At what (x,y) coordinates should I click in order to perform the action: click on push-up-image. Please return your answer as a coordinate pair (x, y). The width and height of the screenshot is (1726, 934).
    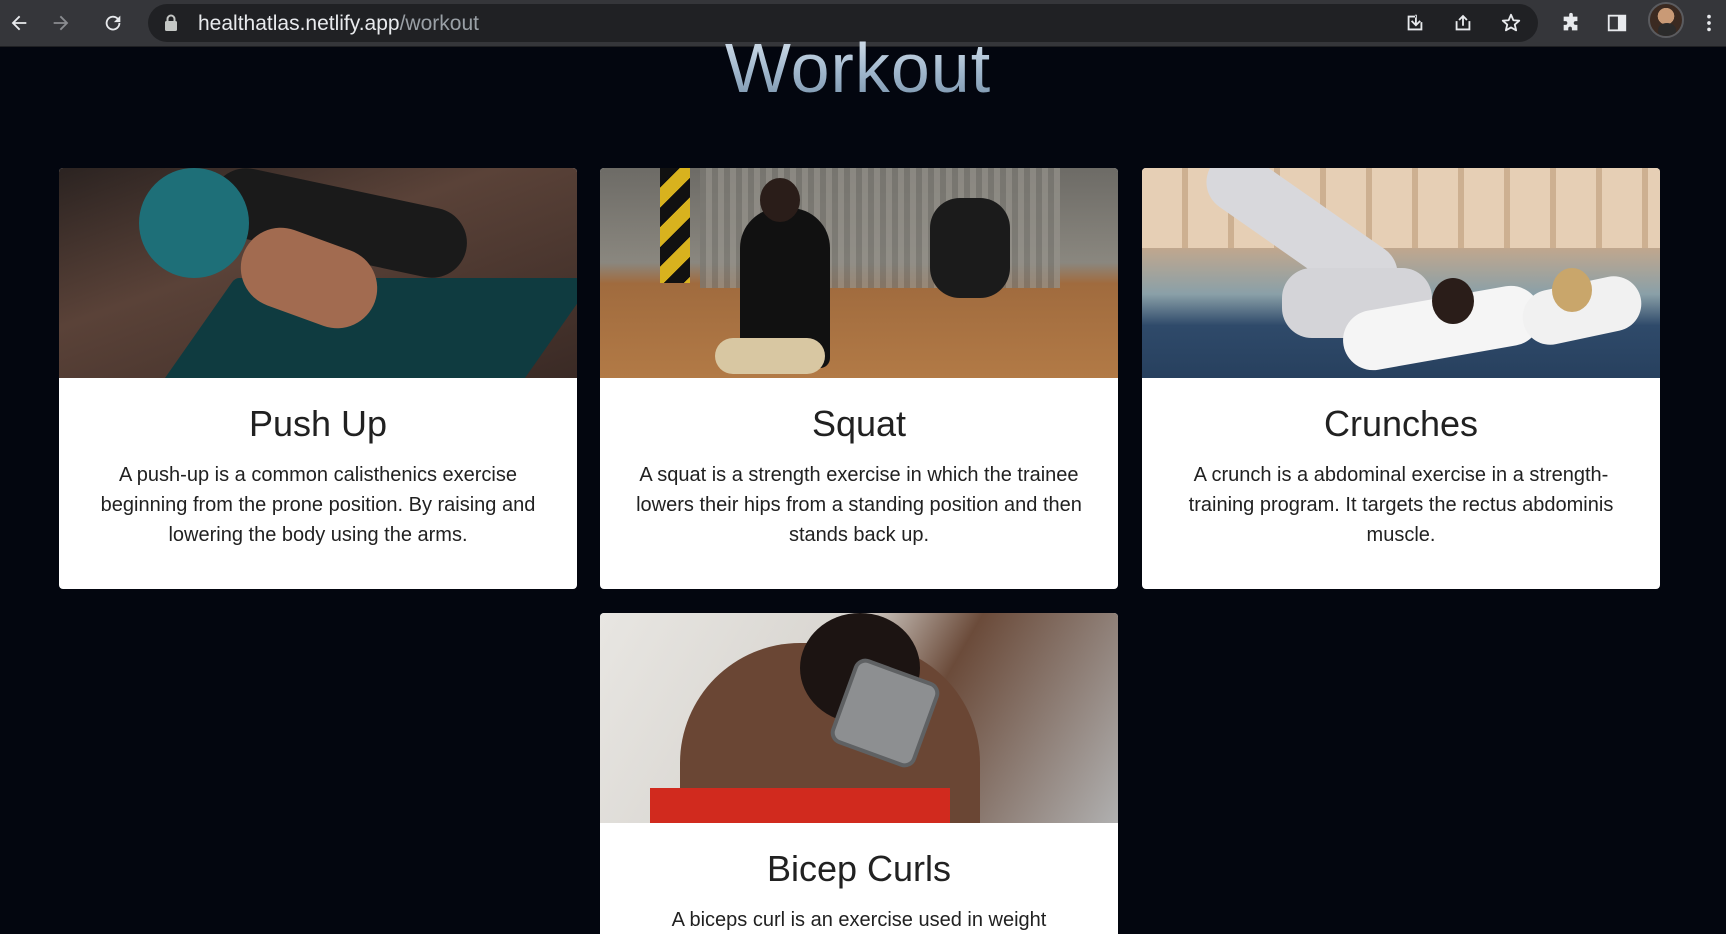
    Looking at the image, I should click on (318, 273).